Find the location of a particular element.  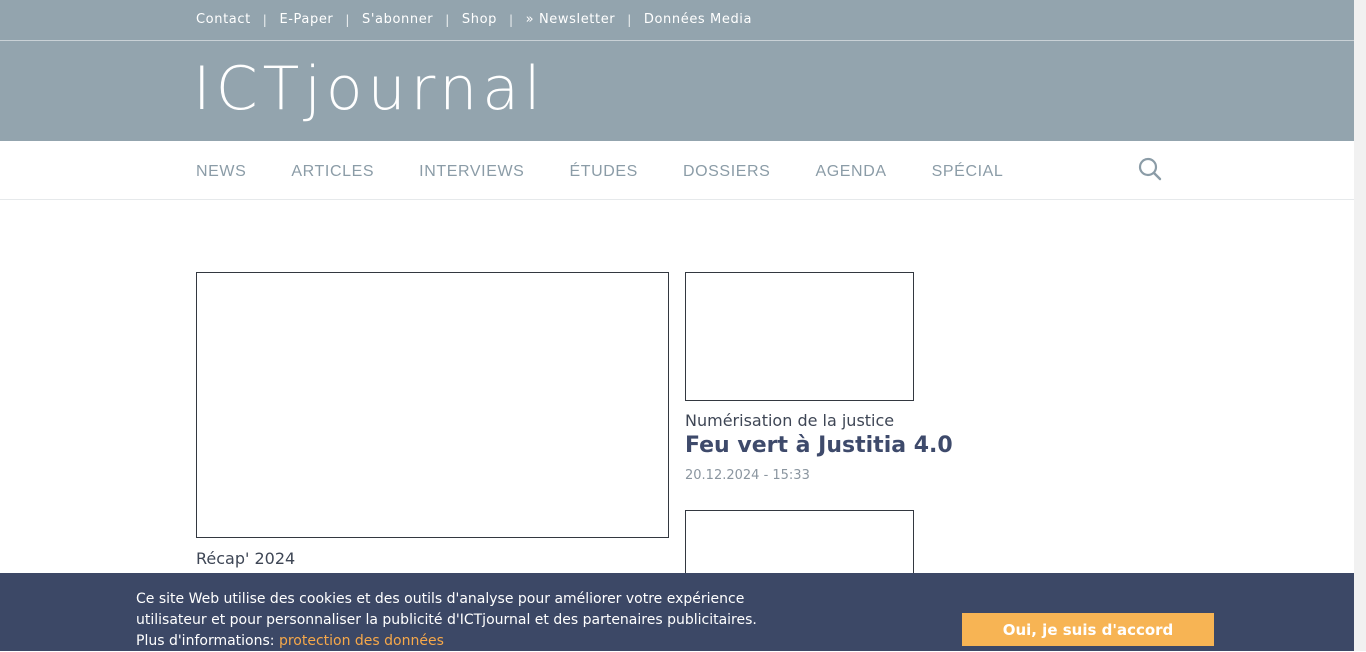

top-nav-subscribe: S'abonner is located at coordinates (397, 19).